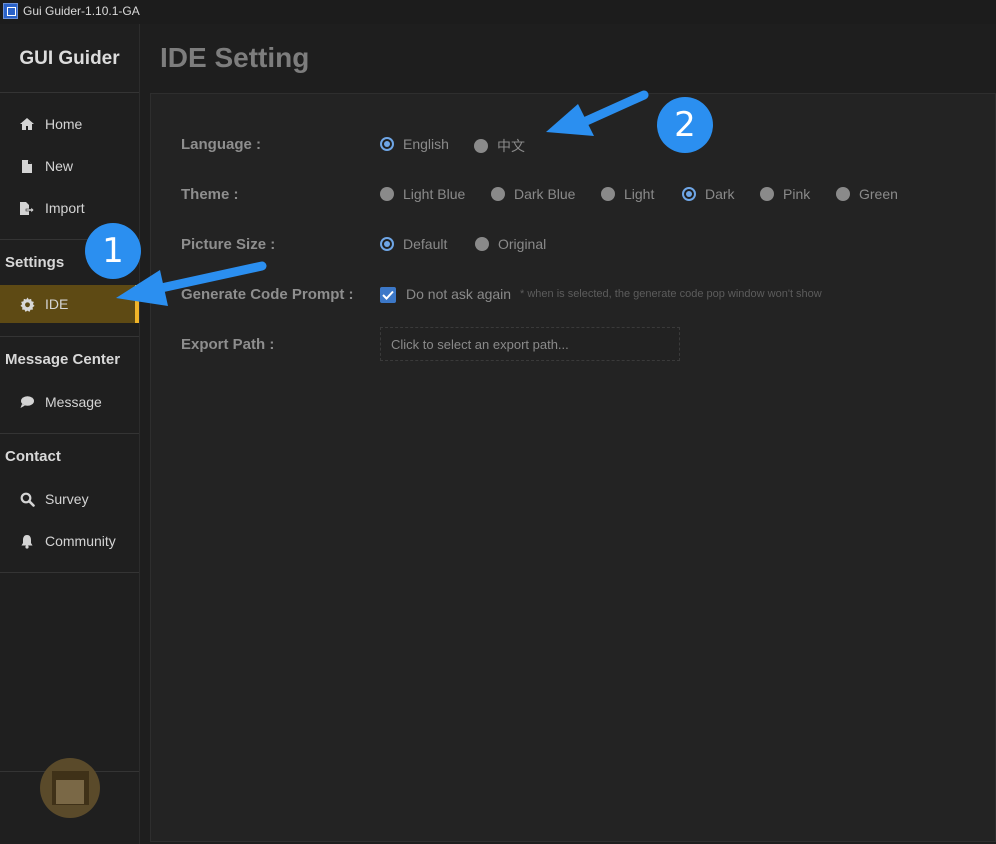 This screenshot has height=844, width=996. What do you see at coordinates (113, 251) in the screenshot?
I see `annotation-callout-1: 1` at bounding box center [113, 251].